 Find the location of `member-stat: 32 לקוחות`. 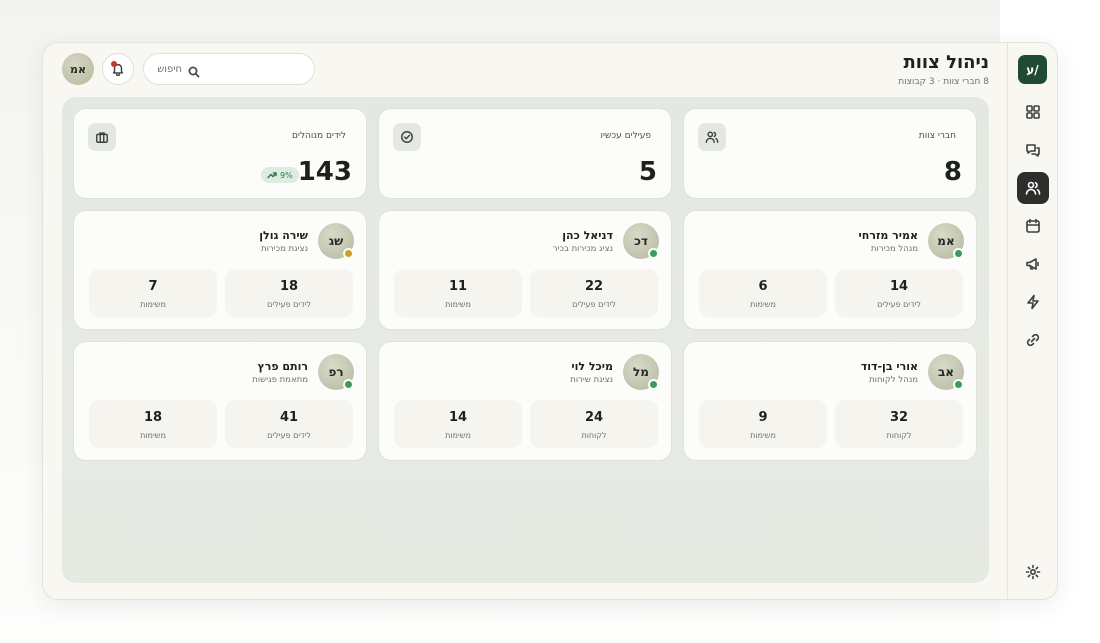

member-stat: 32 לקוחות is located at coordinates (899, 424).